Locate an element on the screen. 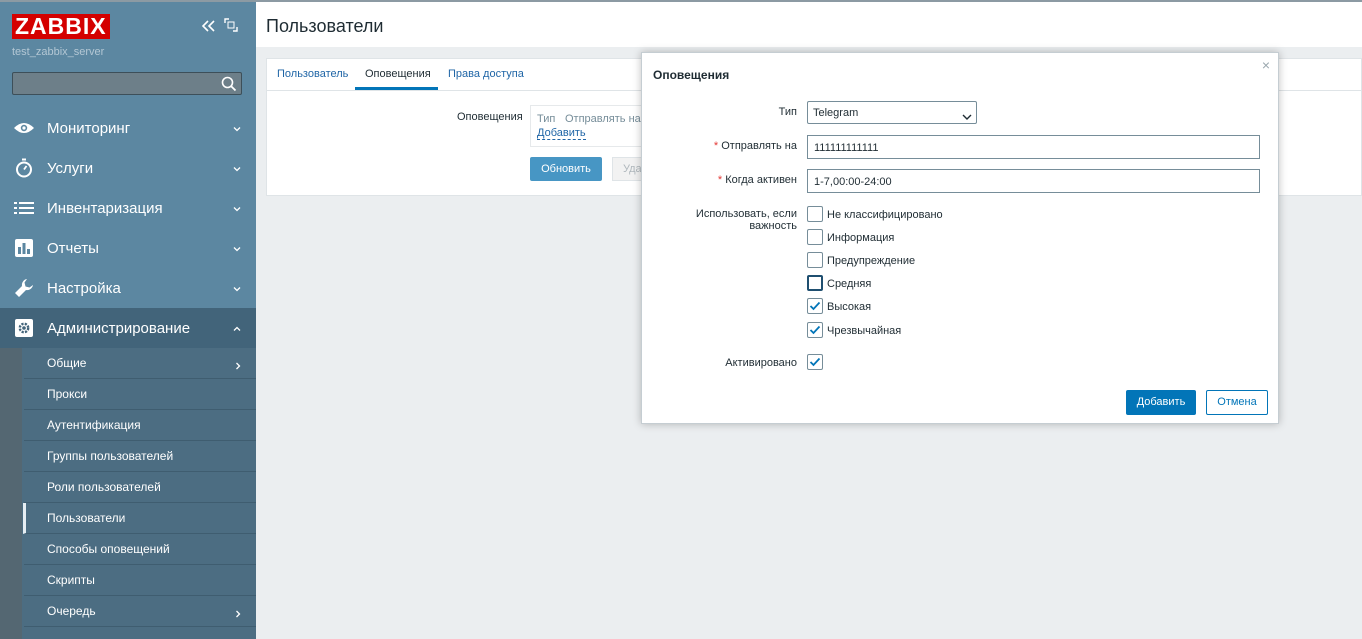 The height and width of the screenshot is (639, 1362). sidebar-search-input is located at coordinates (127, 83).